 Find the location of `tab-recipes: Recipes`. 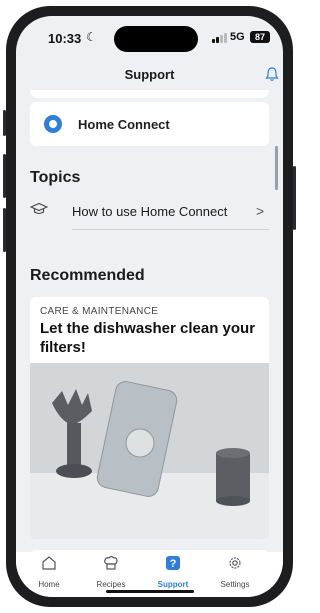

tab-recipes: Recipes is located at coordinates (111, 571).